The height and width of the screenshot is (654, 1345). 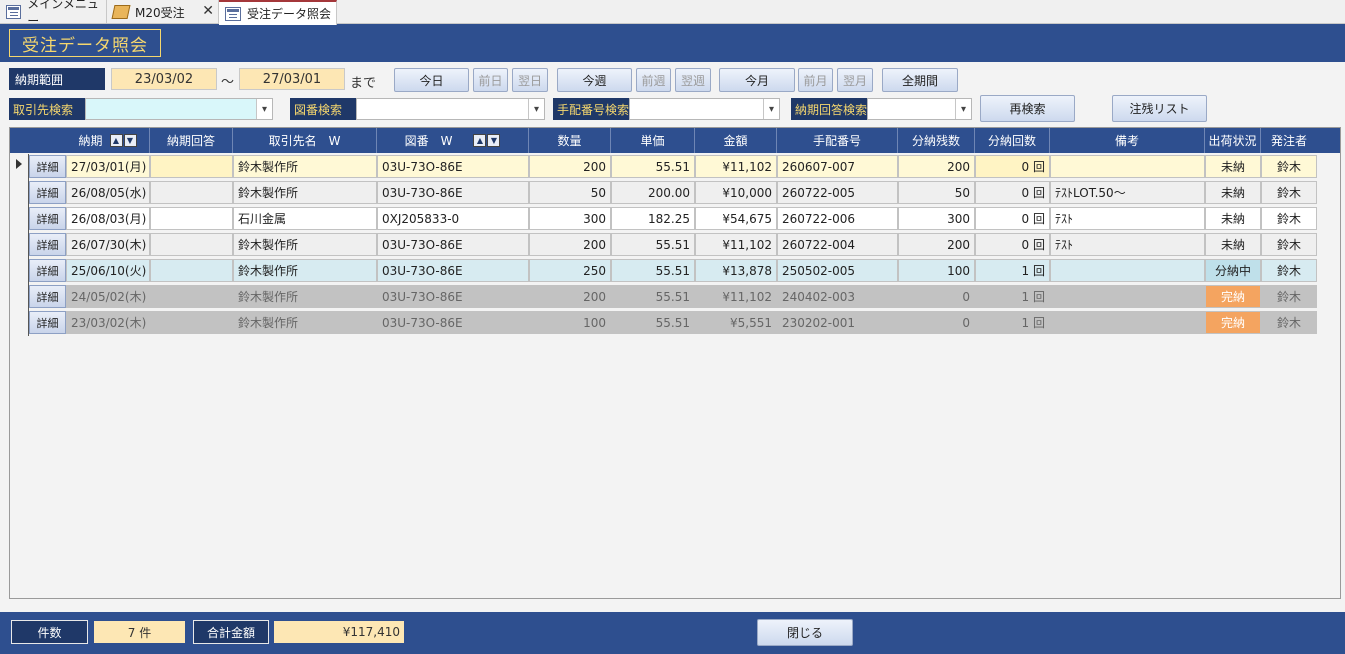 I want to click on col-header-orderer: 発注者, so click(x=1289, y=140).